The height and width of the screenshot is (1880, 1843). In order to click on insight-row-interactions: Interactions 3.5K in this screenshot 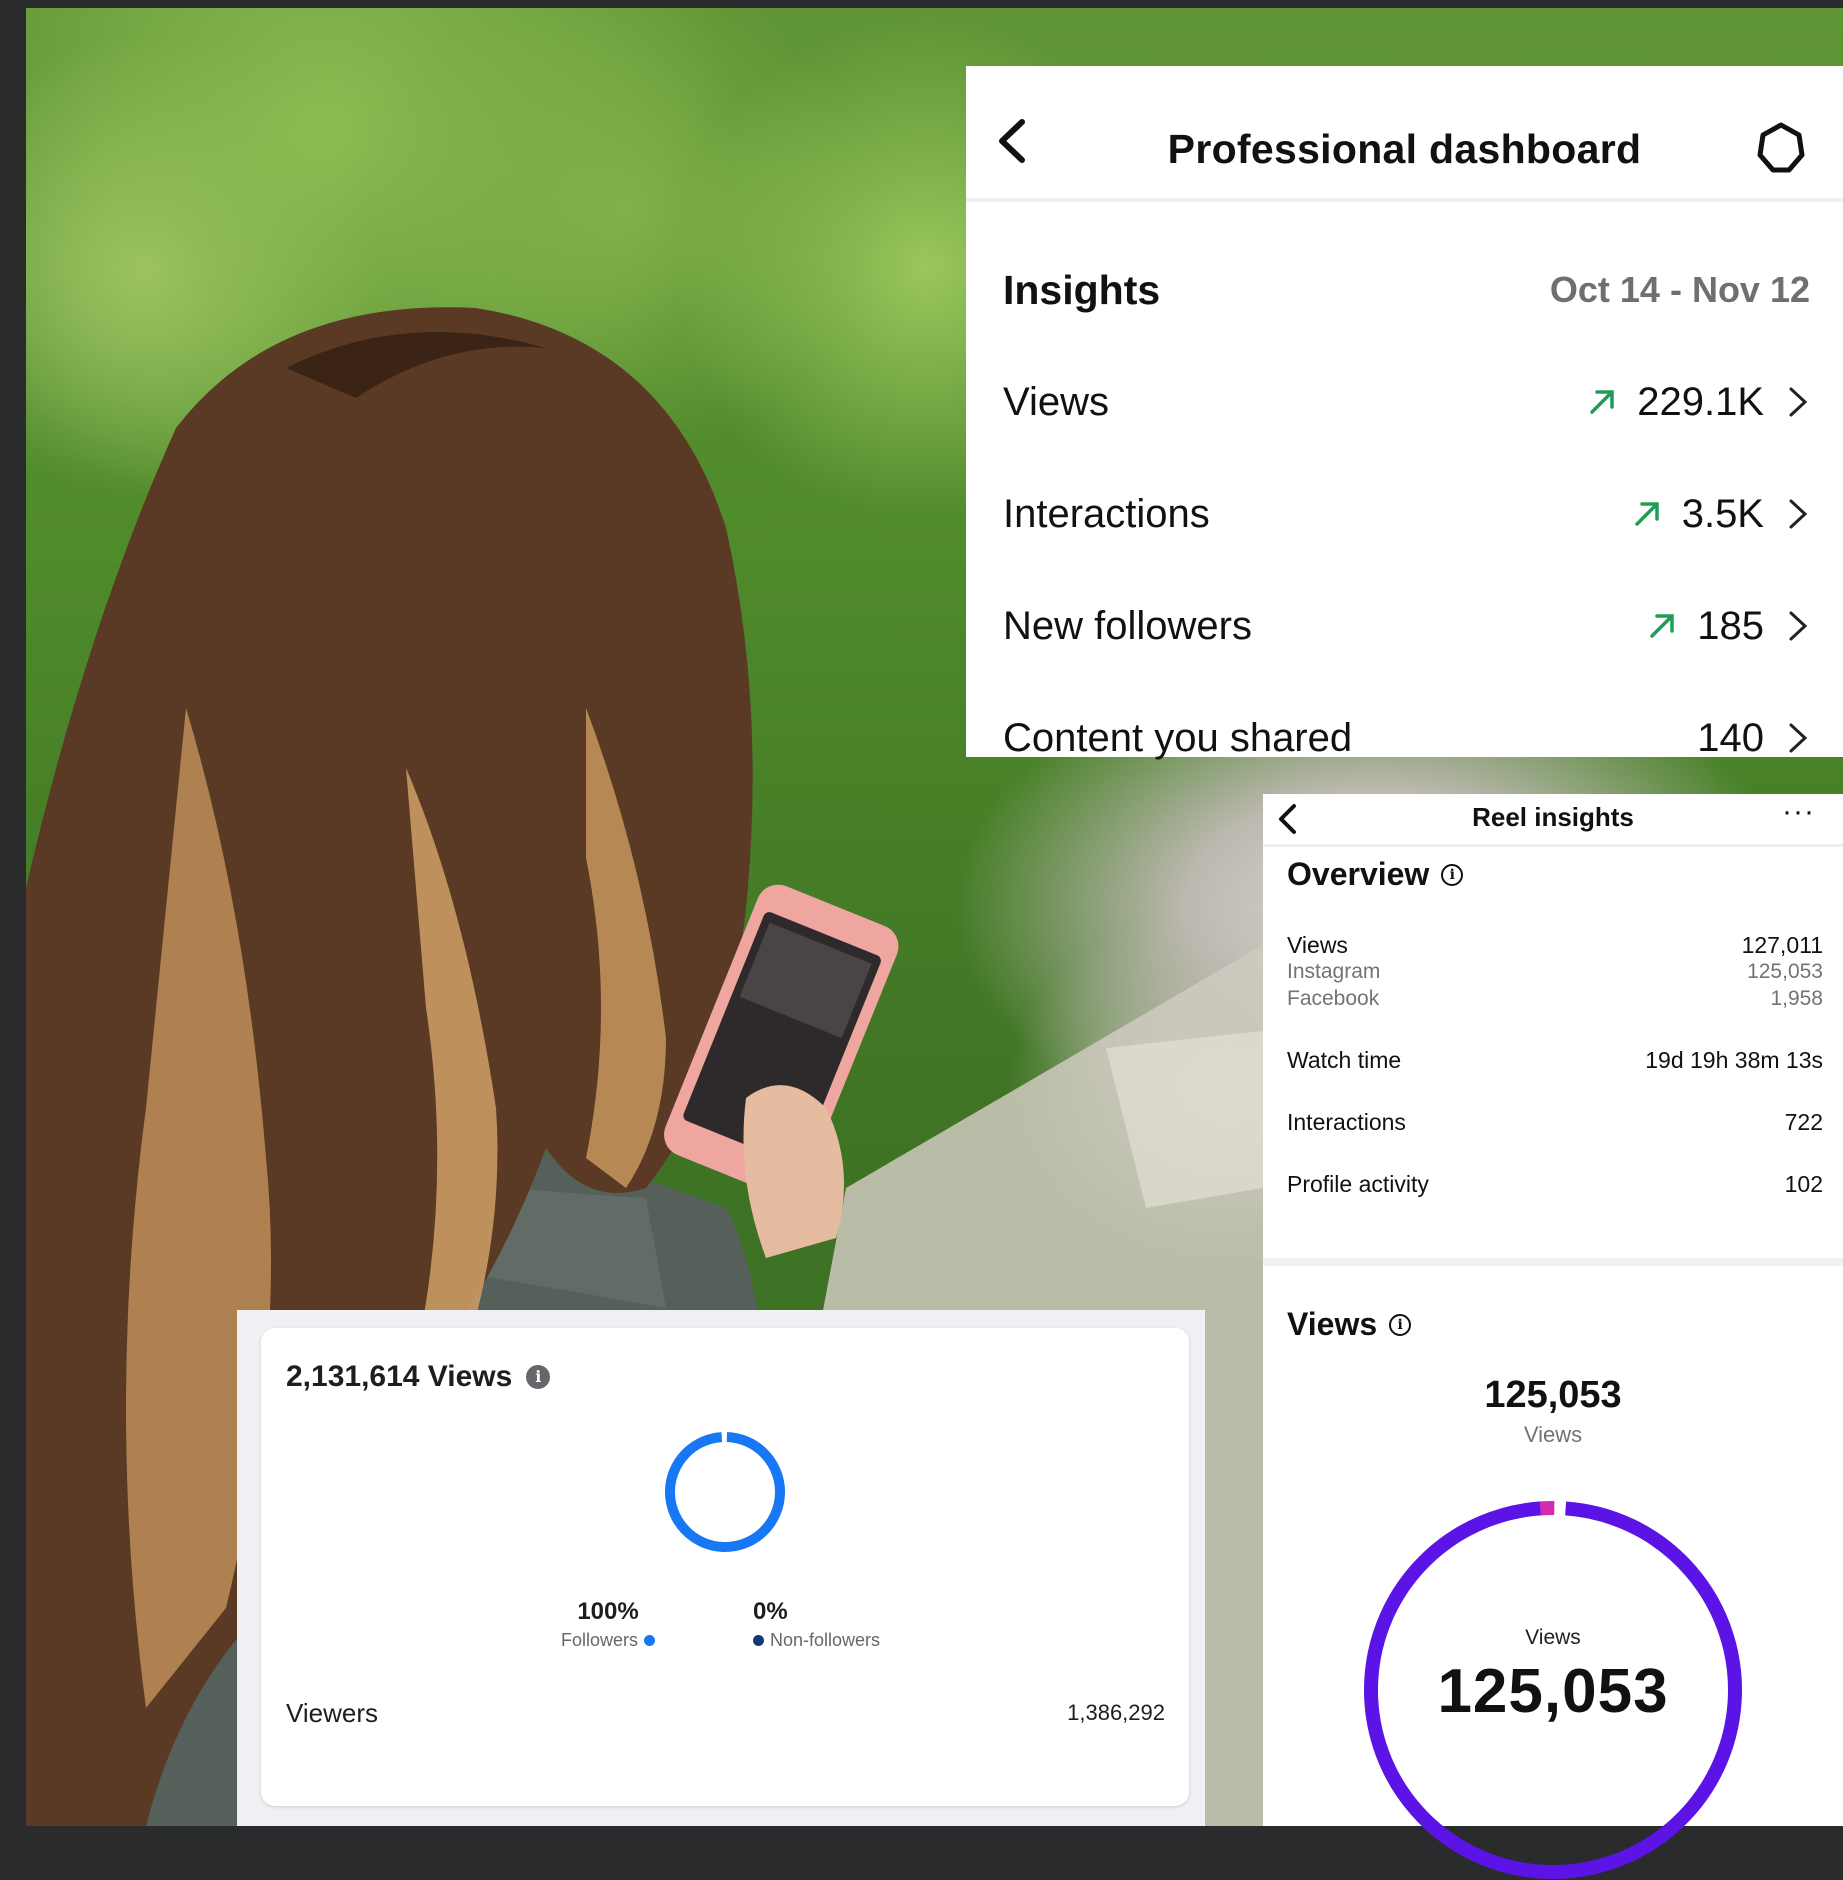, I will do `click(1423, 514)`.